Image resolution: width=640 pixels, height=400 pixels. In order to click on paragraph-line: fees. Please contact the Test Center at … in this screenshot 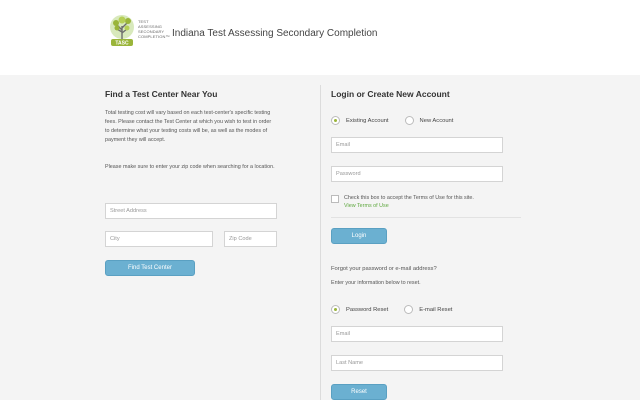, I will do `click(188, 122)`.